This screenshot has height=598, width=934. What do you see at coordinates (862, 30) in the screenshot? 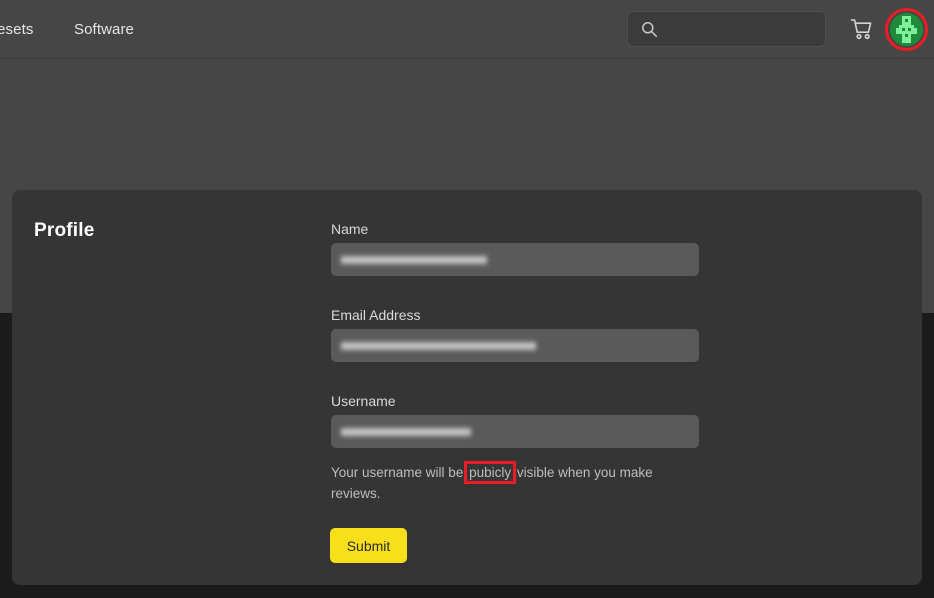
I see `shopping-cart-icon` at bounding box center [862, 30].